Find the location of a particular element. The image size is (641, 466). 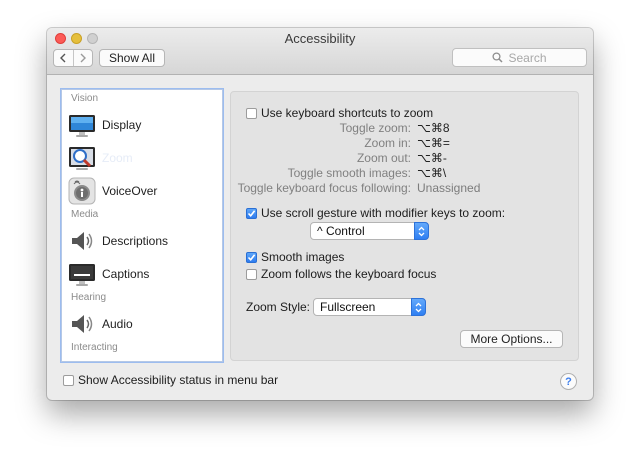

back-button is located at coordinates (63, 58).